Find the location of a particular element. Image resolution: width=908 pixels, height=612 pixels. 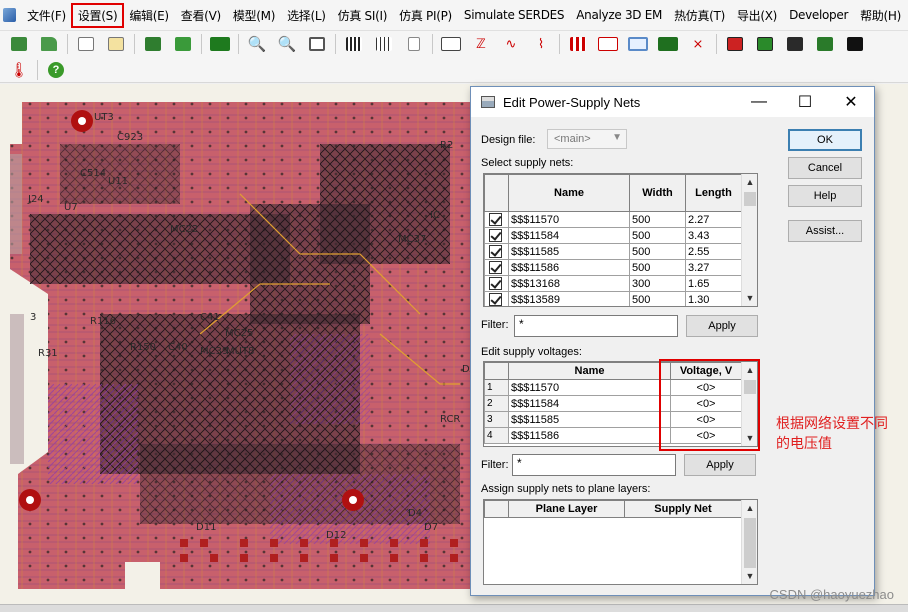

menu-settings: 设置(S) is located at coordinates (97, 15).